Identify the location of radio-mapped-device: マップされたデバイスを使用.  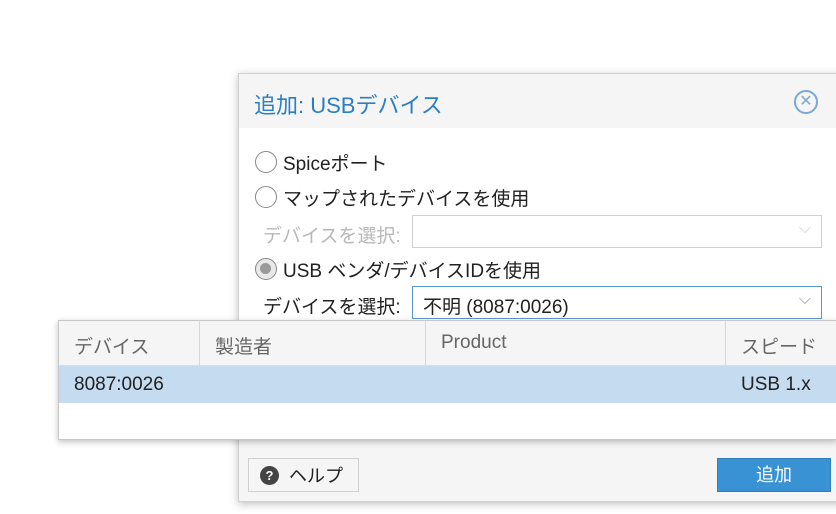
(392, 197).